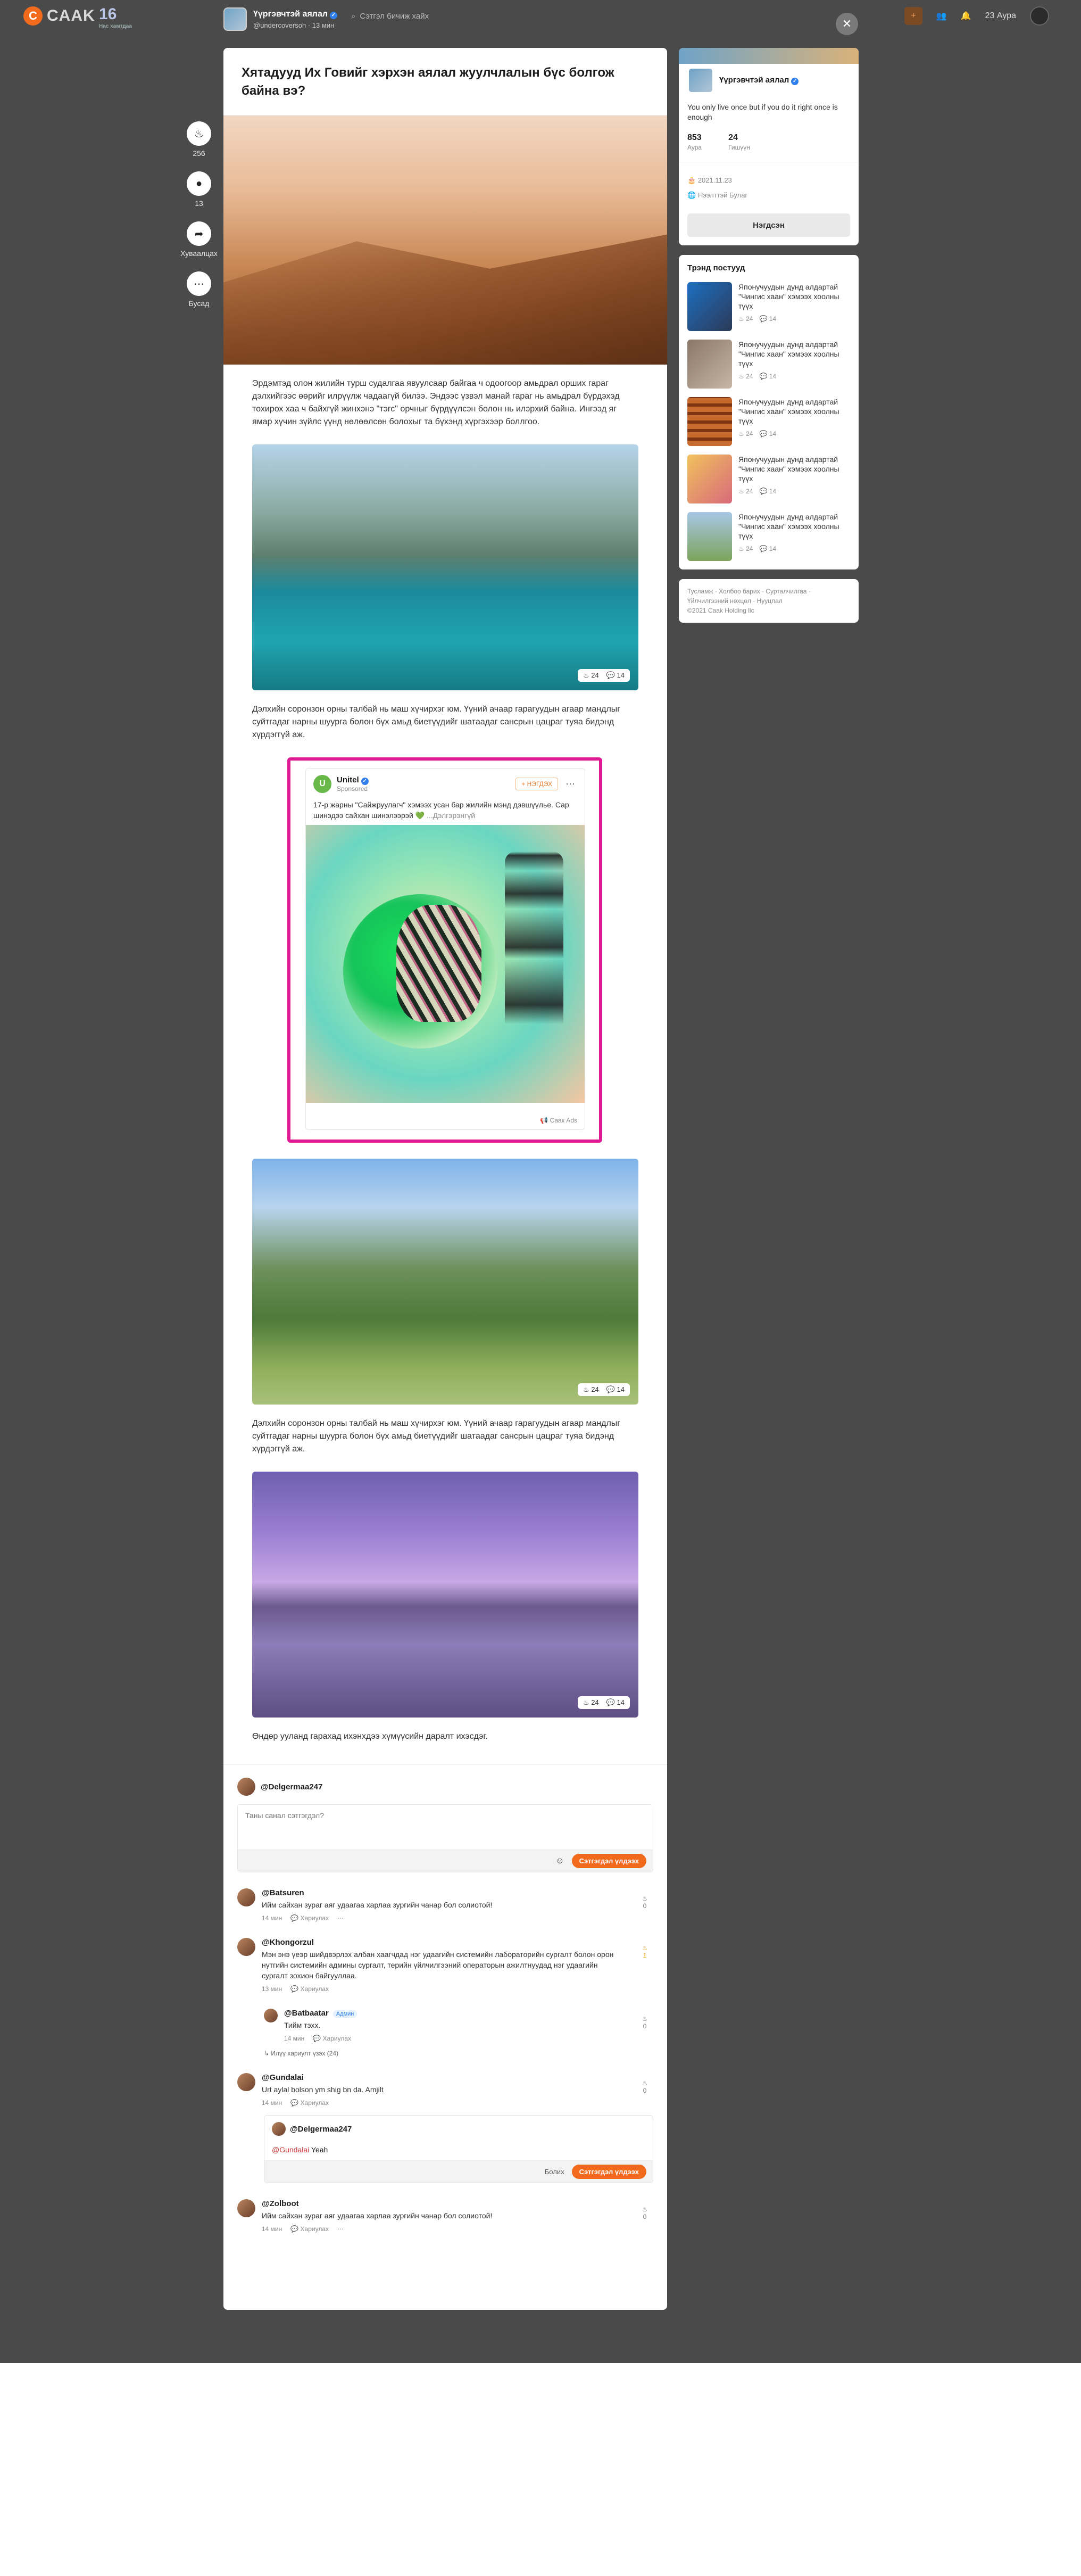  Describe the element at coordinates (942, 16) in the screenshot. I see `users-icon: 👥` at that location.